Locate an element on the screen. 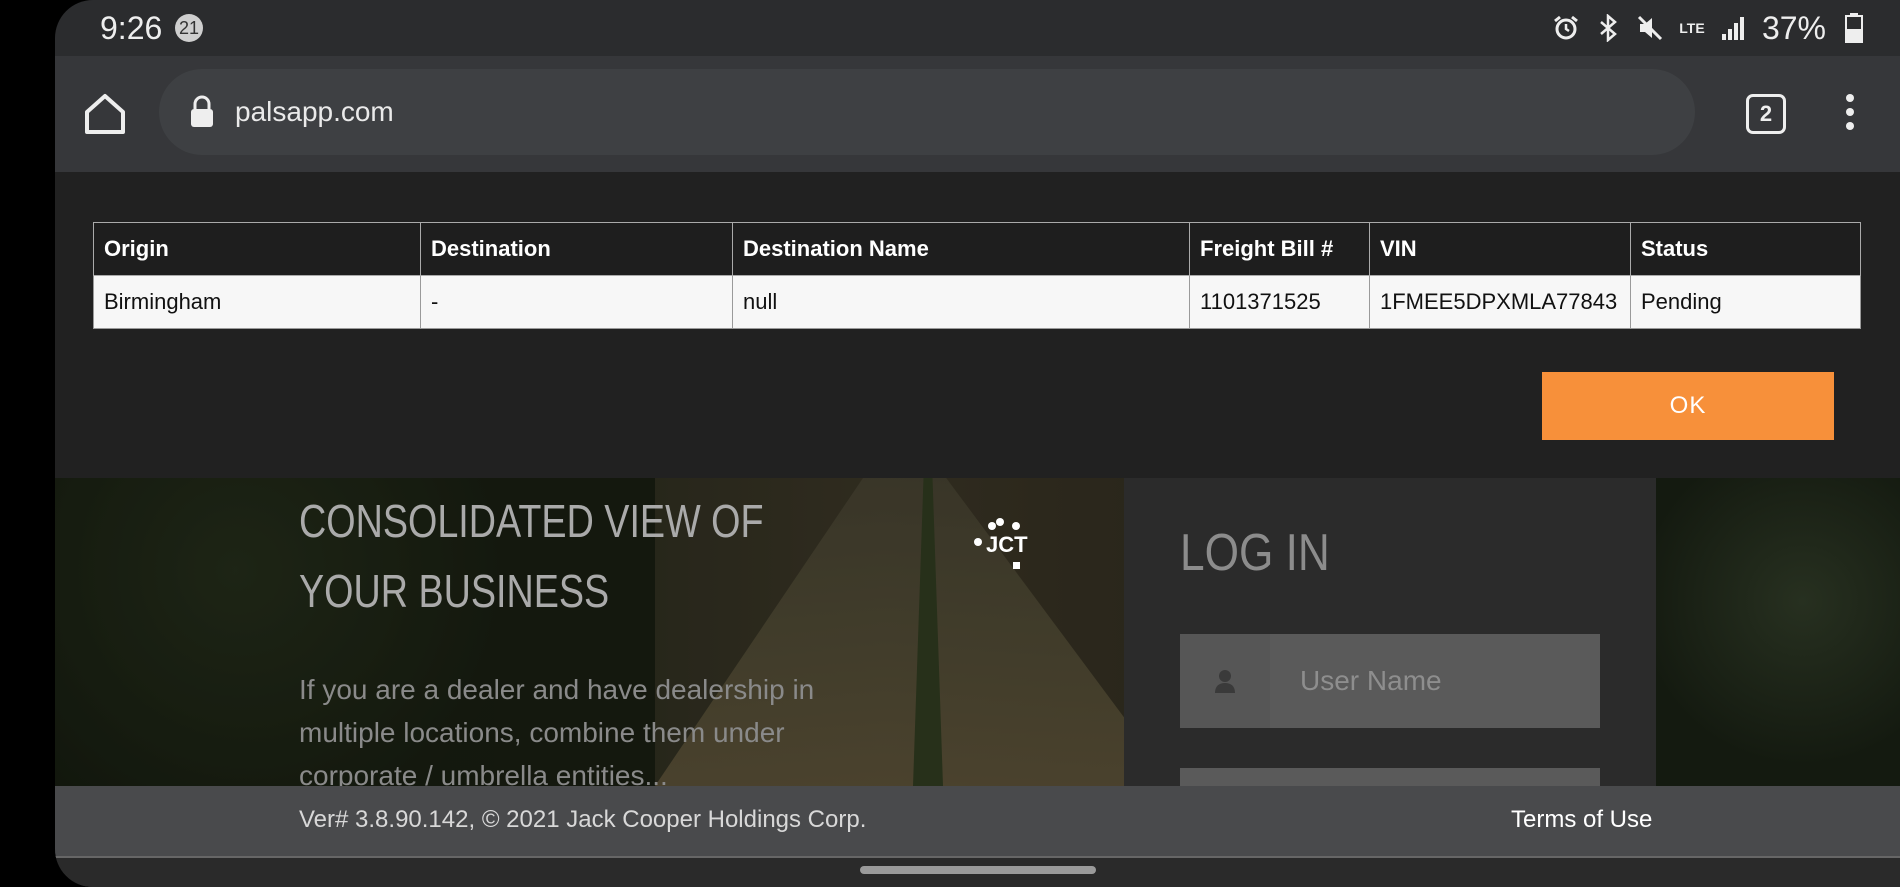  browser-toolbar: palsapp.com 2 is located at coordinates (977, 114).